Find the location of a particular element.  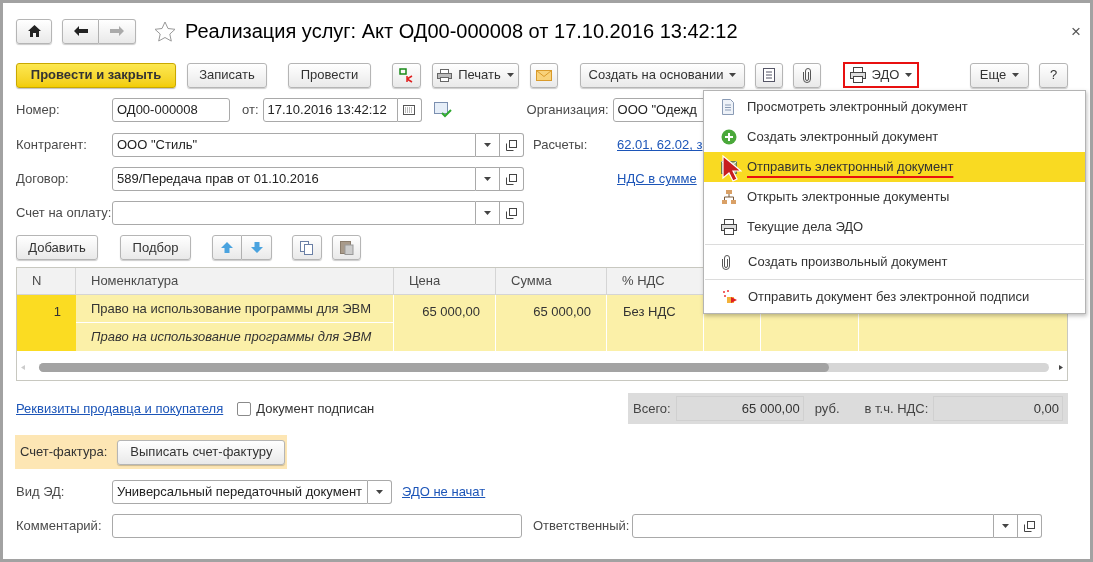

total-value: 65 000,00 is located at coordinates (739, 408).